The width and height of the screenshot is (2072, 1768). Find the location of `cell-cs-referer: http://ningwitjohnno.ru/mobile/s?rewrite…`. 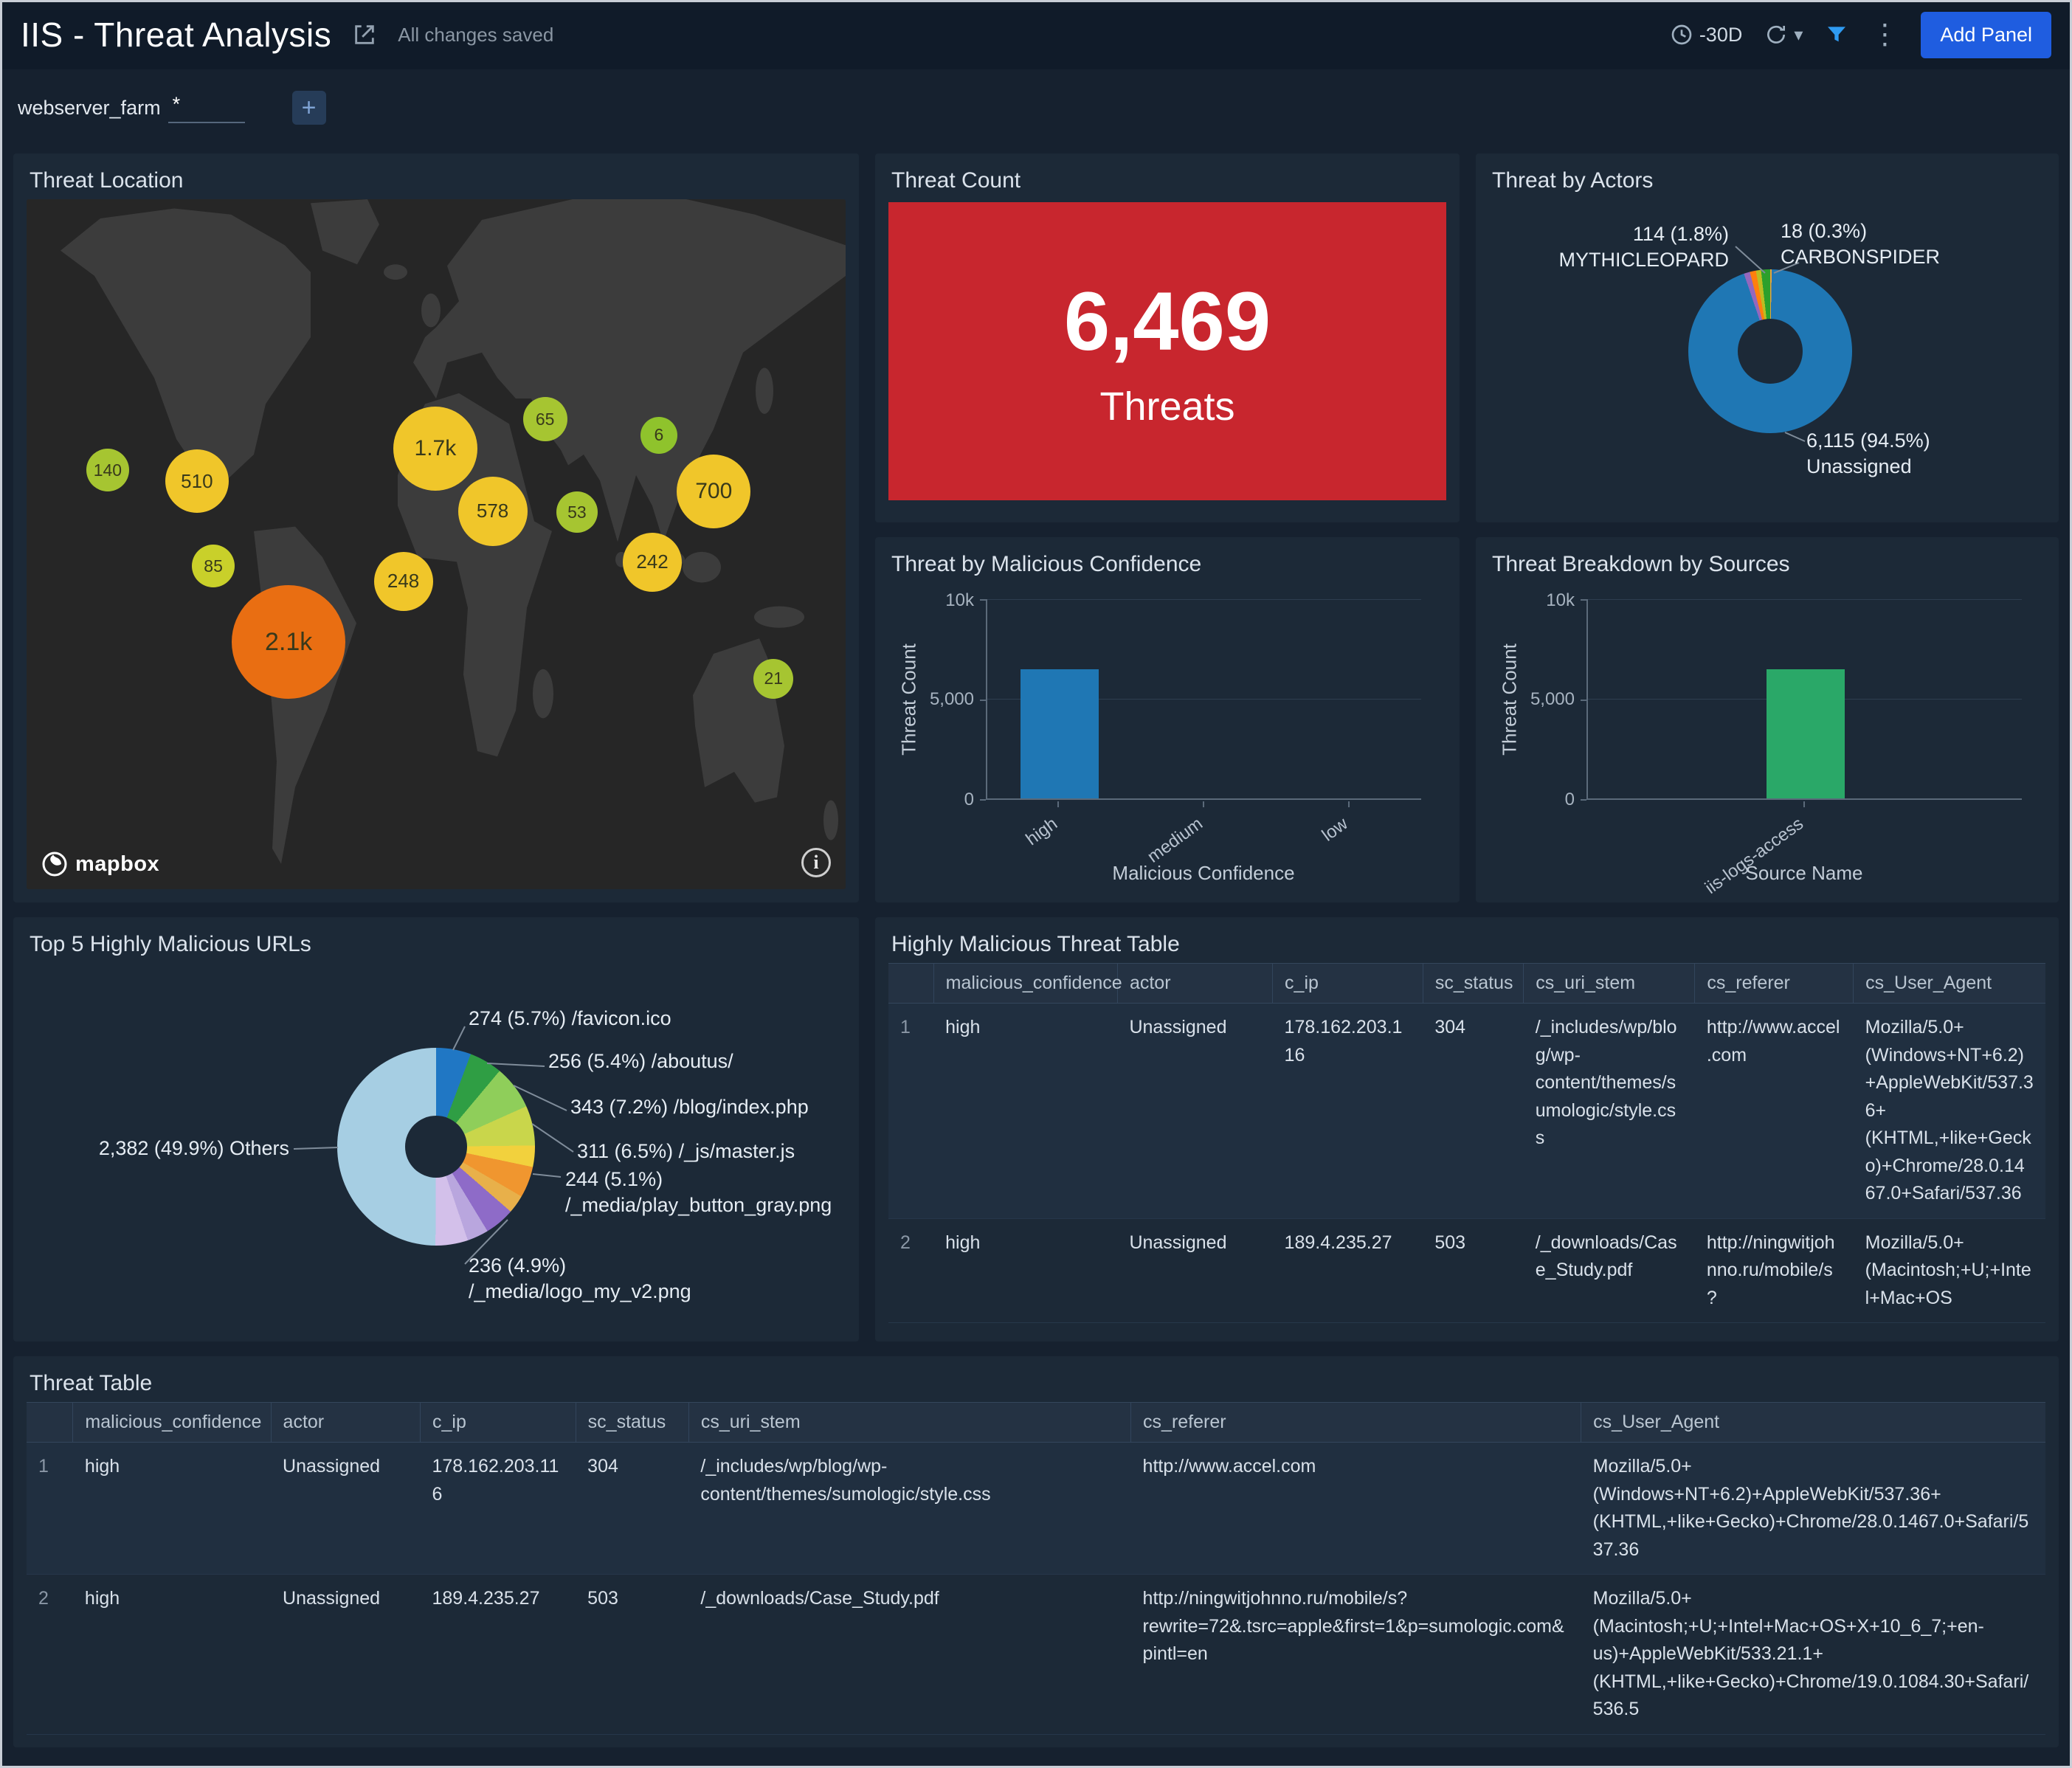

cell-cs-referer: http://ningwitjohnno.ru/mobile/s?rewrite… is located at coordinates (1353, 1626).